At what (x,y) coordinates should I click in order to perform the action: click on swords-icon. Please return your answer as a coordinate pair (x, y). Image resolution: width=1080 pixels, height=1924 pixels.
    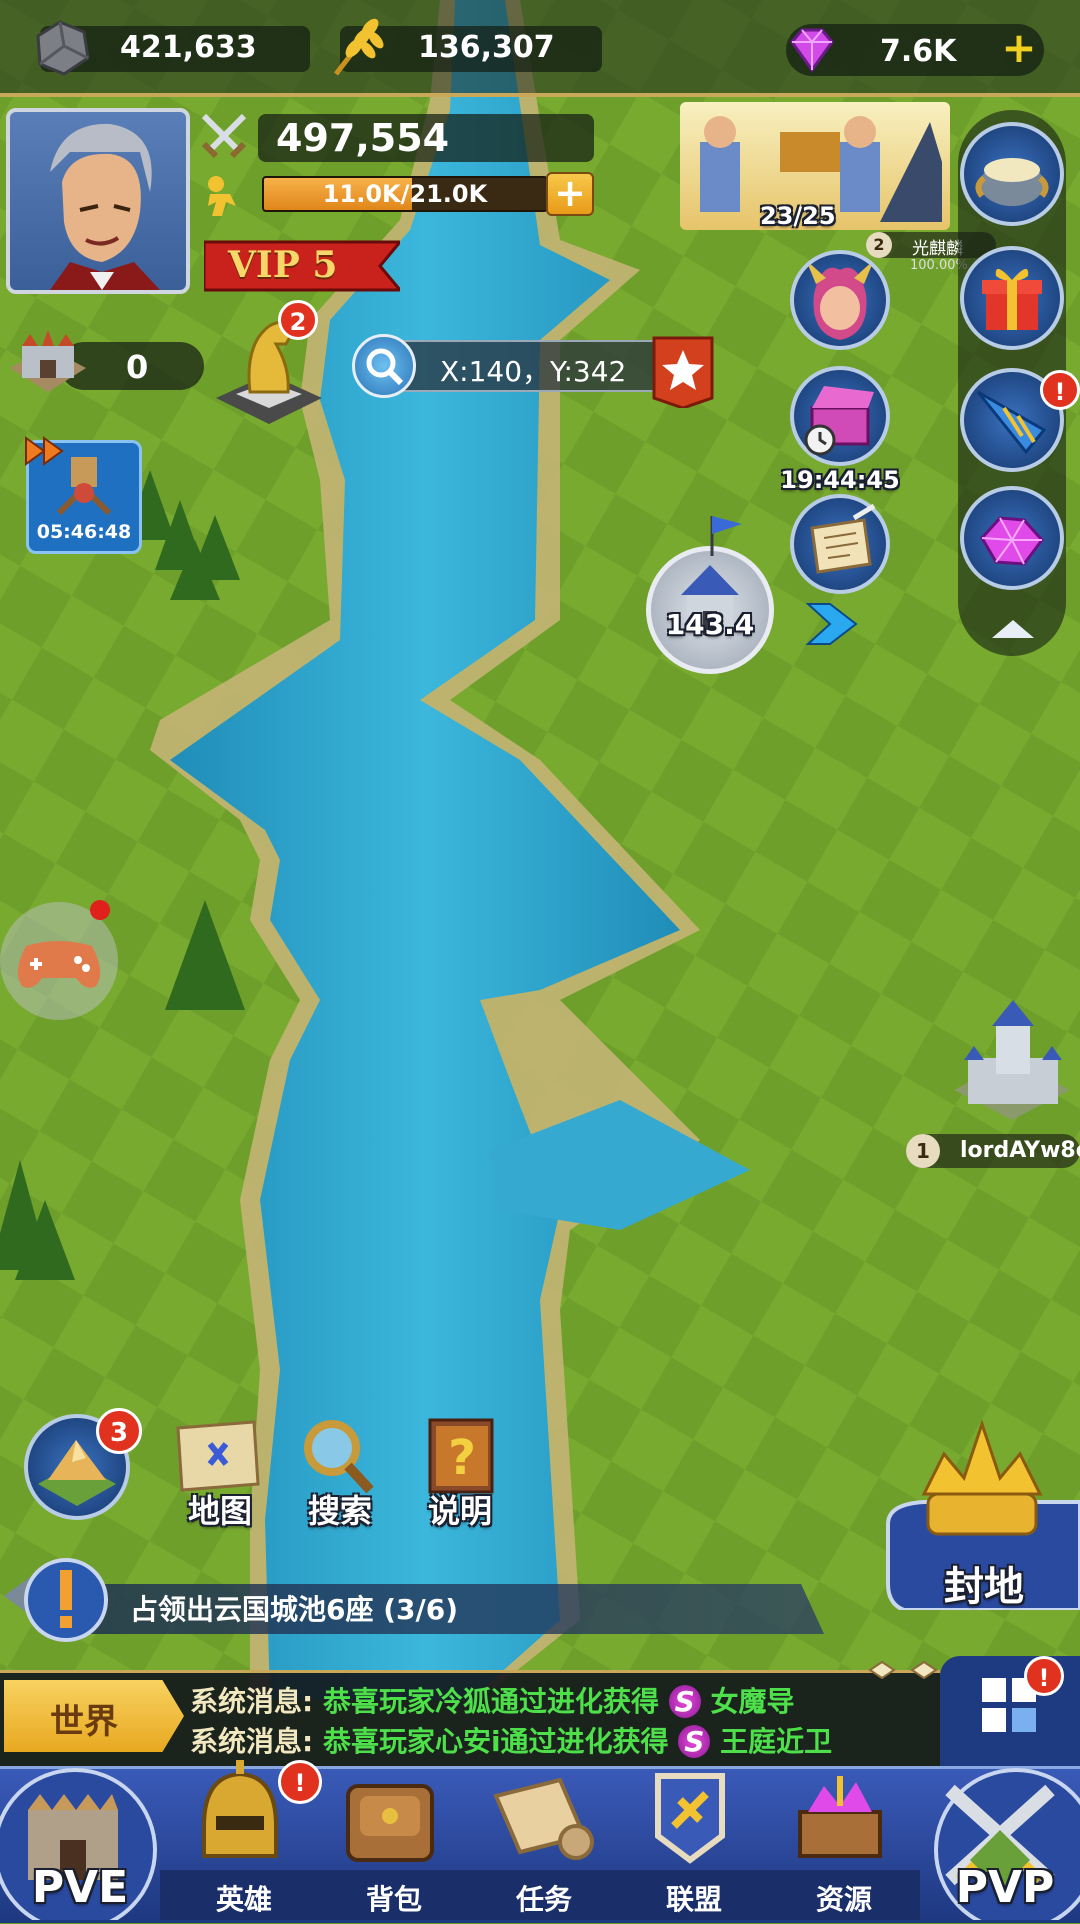
    Looking at the image, I should click on (224, 136).